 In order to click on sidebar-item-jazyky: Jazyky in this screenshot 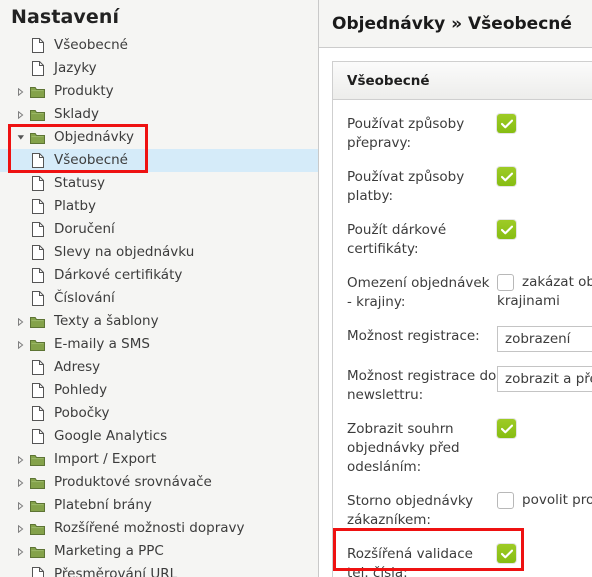, I will do `click(159, 68)`.